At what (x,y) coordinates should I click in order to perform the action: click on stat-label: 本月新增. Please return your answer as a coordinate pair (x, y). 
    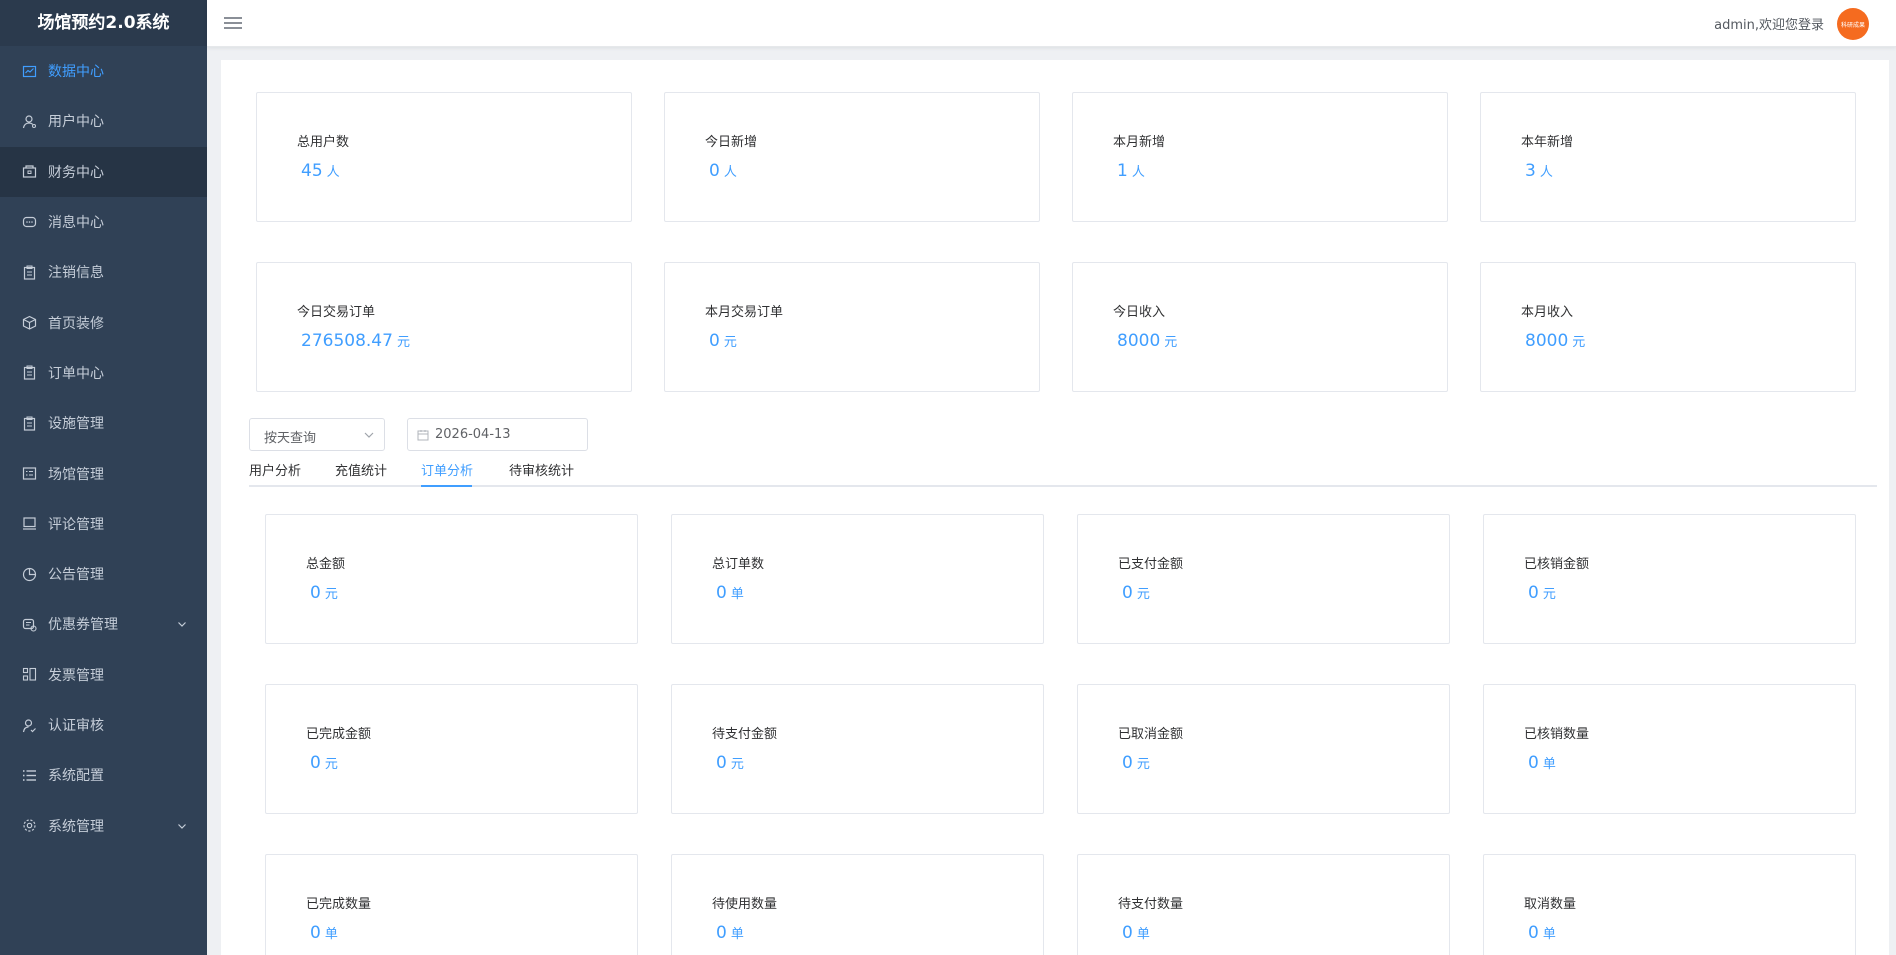
    Looking at the image, I should click on (1139, 142).